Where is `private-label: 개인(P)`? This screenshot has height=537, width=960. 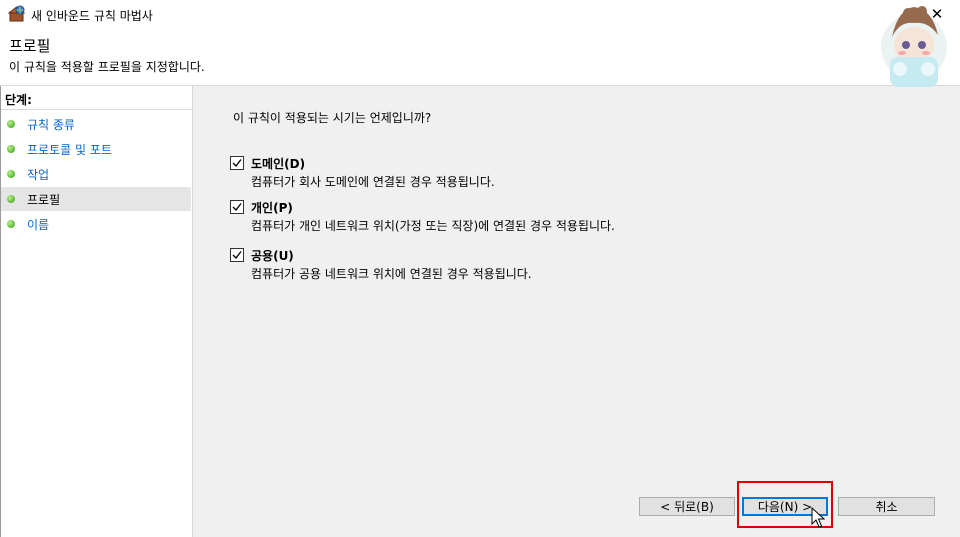
private-label: 개인(P) is located at coordinates (272, 207).